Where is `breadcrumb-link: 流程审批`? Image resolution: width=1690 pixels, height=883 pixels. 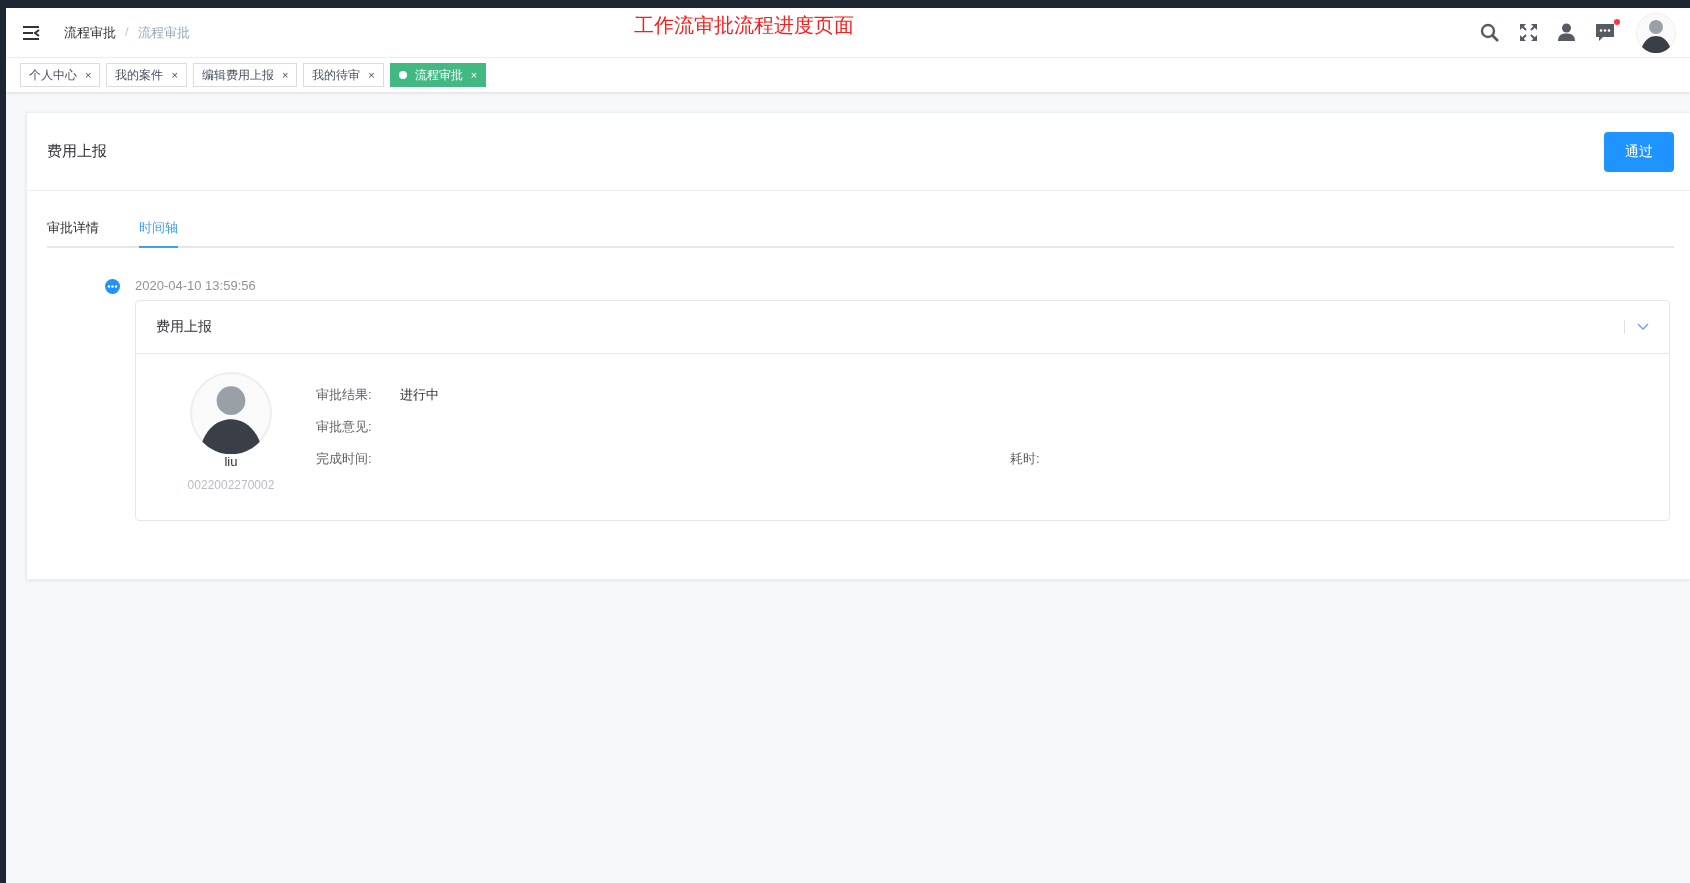 breadcrumb-link: 流程审批 is located at coordinates (90, 32).